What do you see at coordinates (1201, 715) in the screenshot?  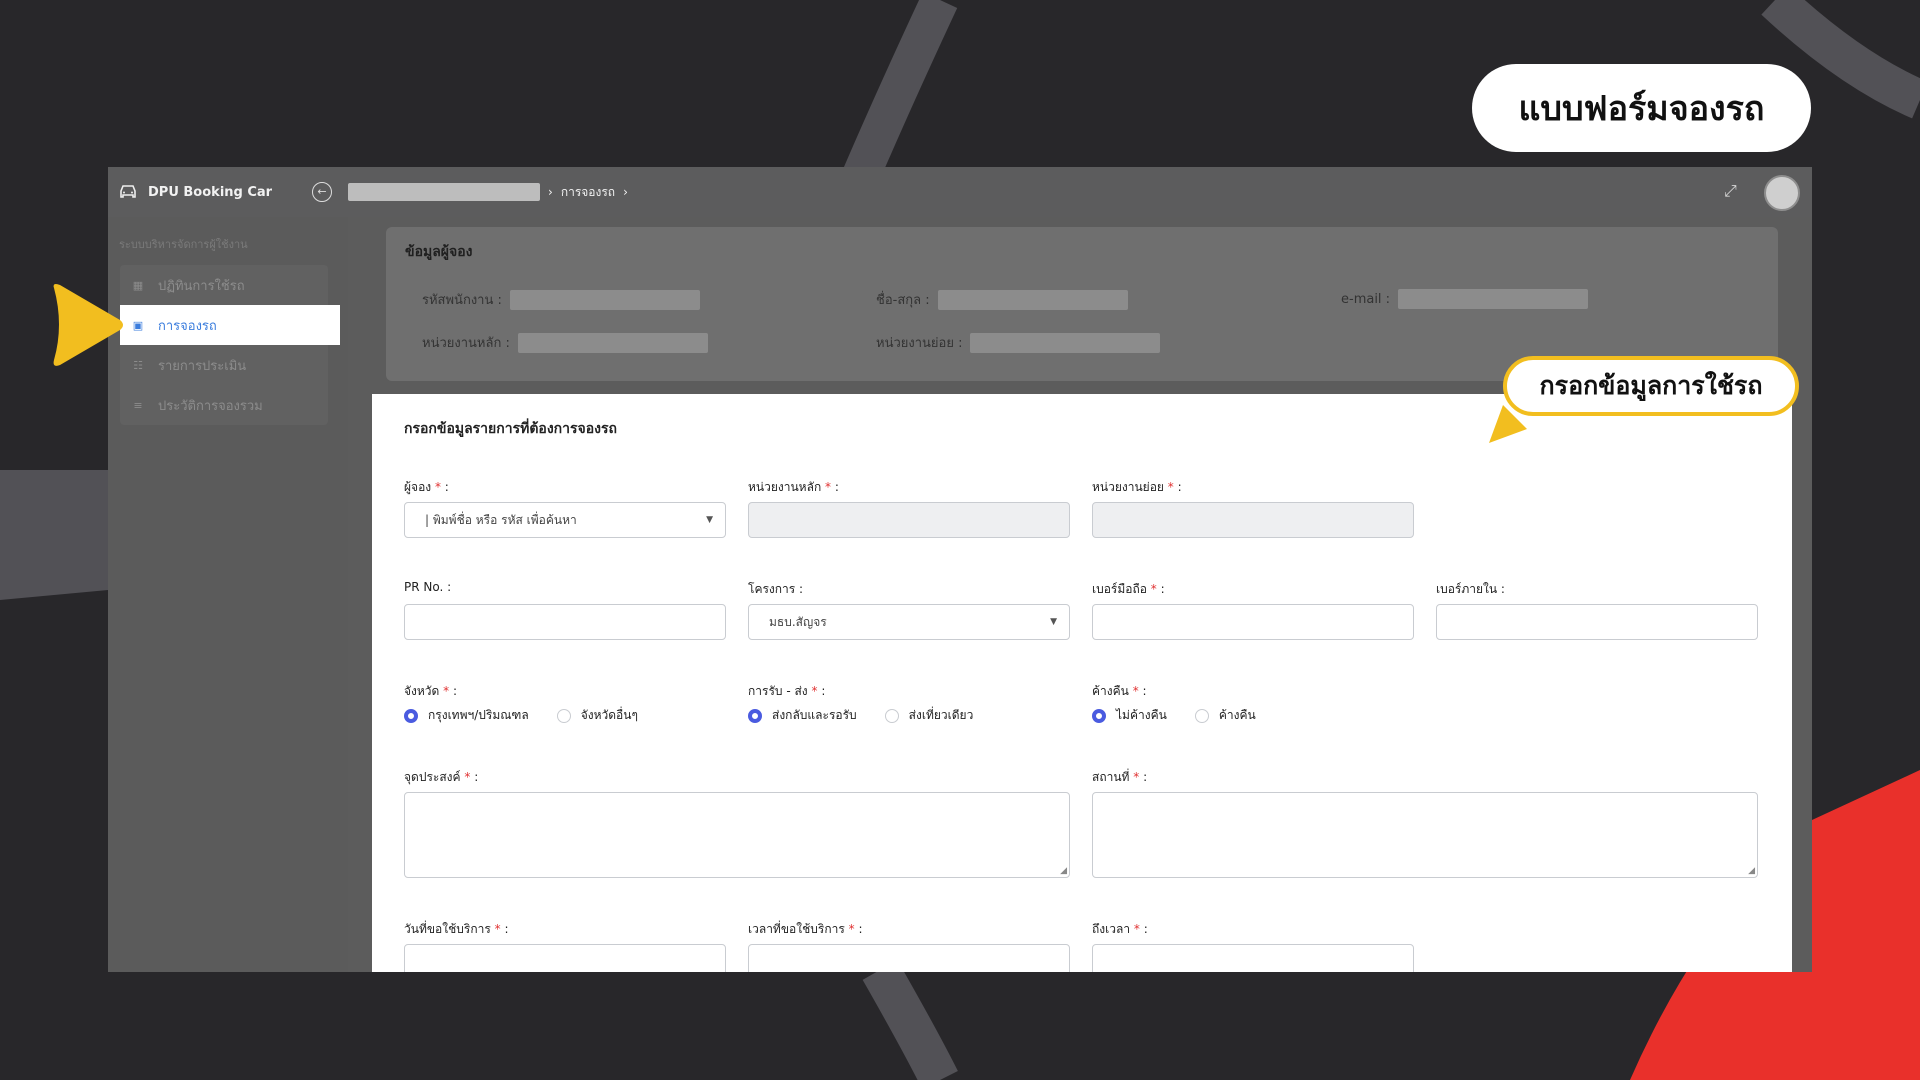 I see `radio-overnight` at bounding box center [1201, 715].